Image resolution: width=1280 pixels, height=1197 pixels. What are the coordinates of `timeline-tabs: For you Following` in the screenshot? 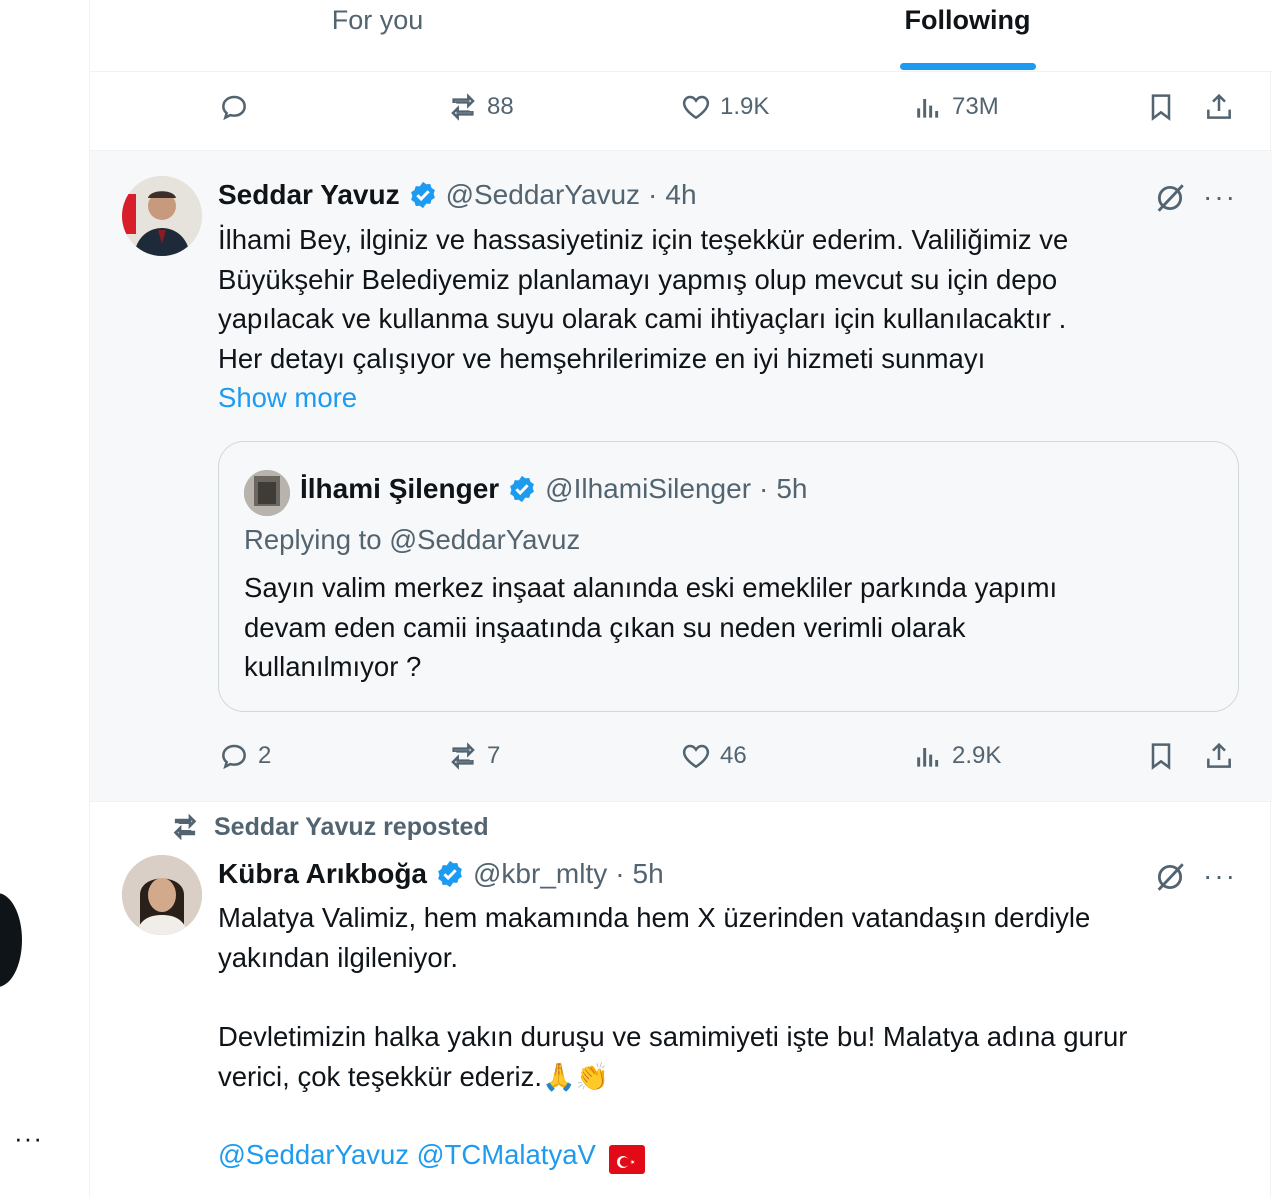 It's located at (681, 36).